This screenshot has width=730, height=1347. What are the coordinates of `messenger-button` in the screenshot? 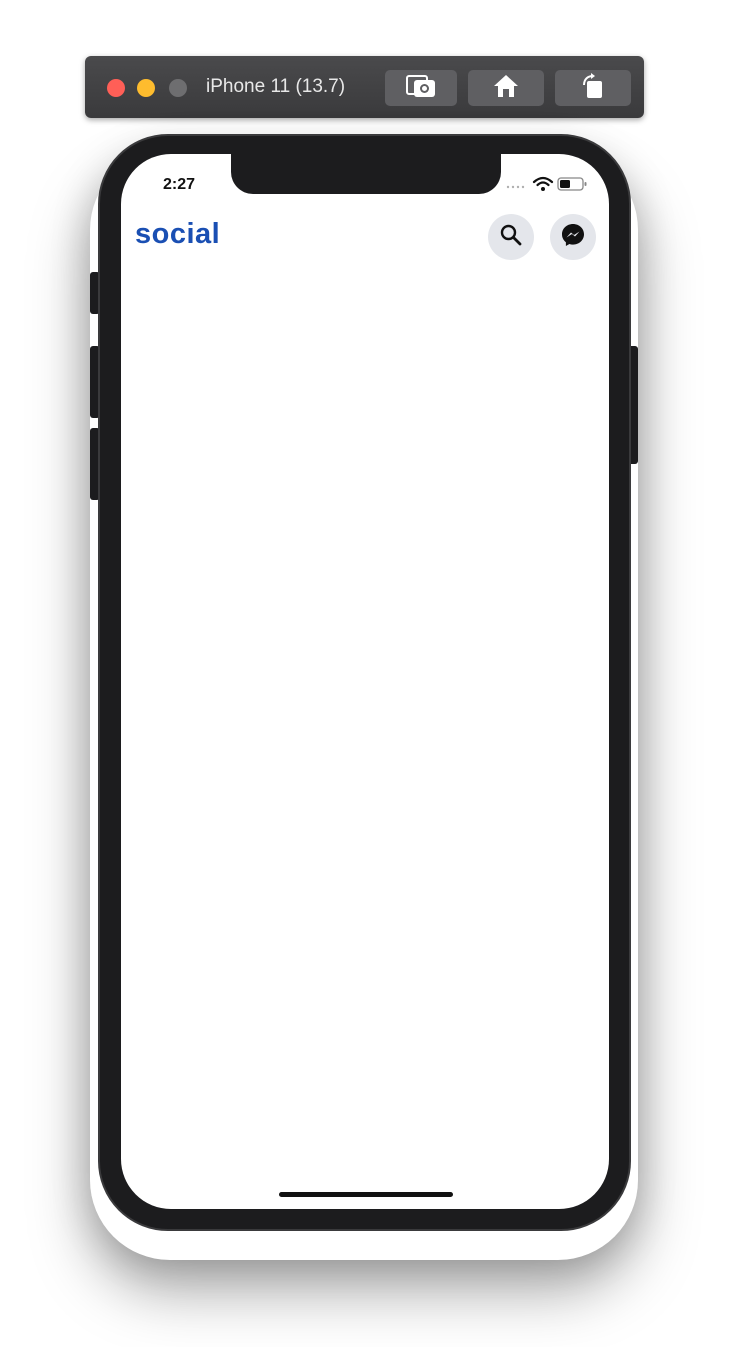 It's located at (573, 237).